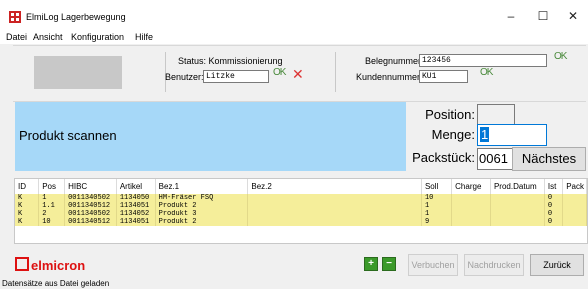 The width and height of the screenshot is (588, 289). Describe the element at coordinates (236, 76) in the screenshot. I see `benutzer-field: Litzke` at that location.